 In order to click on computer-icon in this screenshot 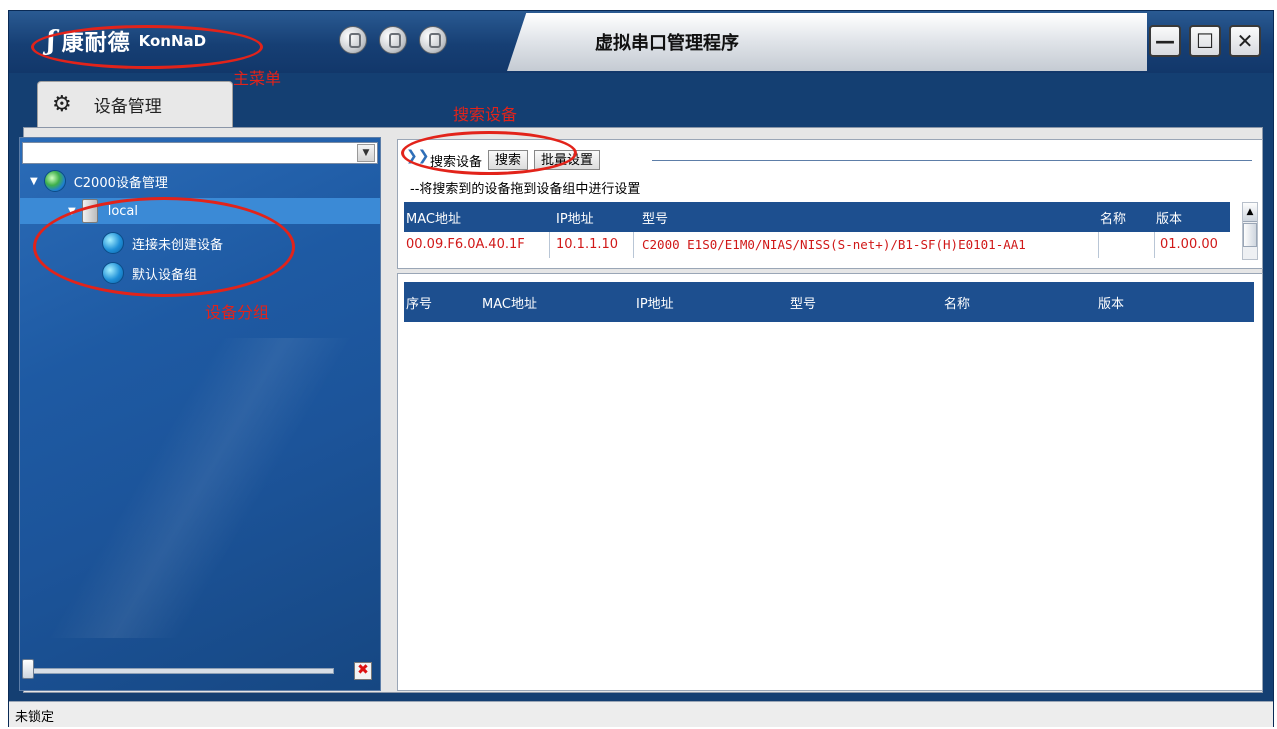, I will do `click(89, 211)`.